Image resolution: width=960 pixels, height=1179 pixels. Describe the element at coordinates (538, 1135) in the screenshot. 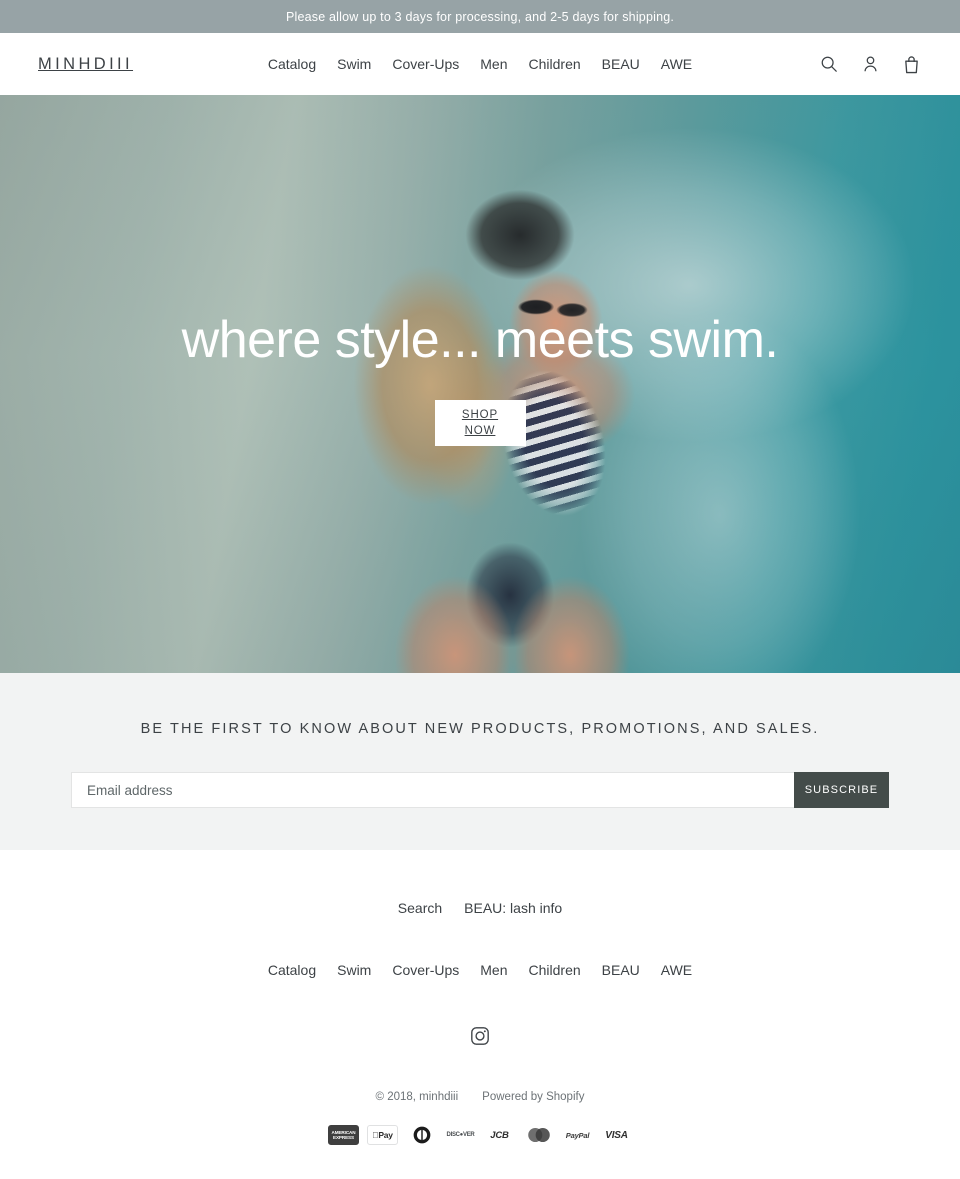

I see `mastercard-icon` at that location.